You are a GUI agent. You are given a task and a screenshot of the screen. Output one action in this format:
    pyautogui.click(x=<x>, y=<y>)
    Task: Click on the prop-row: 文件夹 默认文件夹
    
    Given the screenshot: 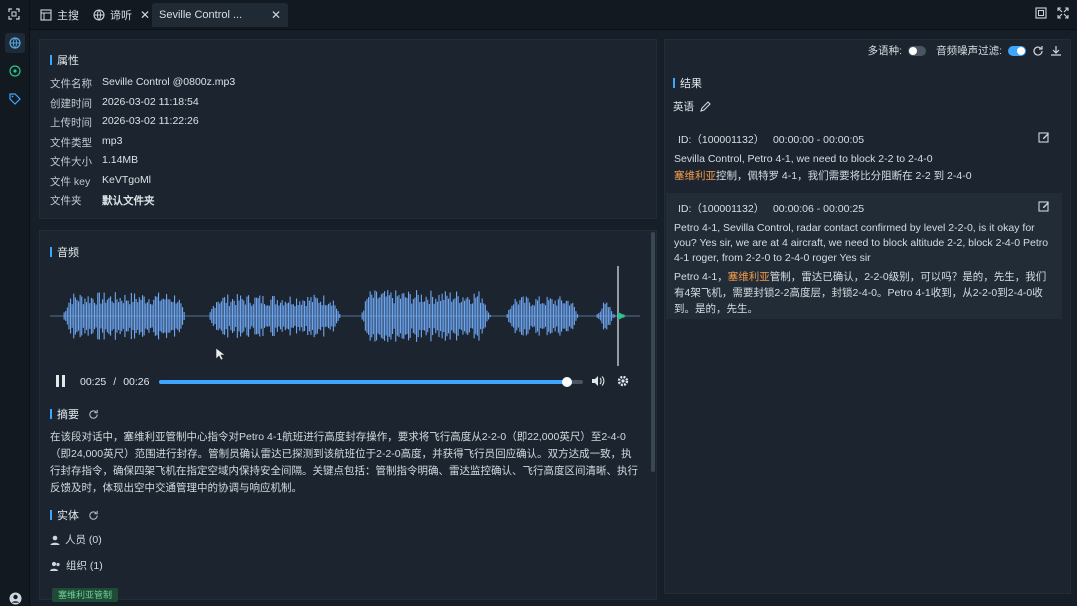 What is the action you would take?
    pyautogui.click(x=102, y=201)
    